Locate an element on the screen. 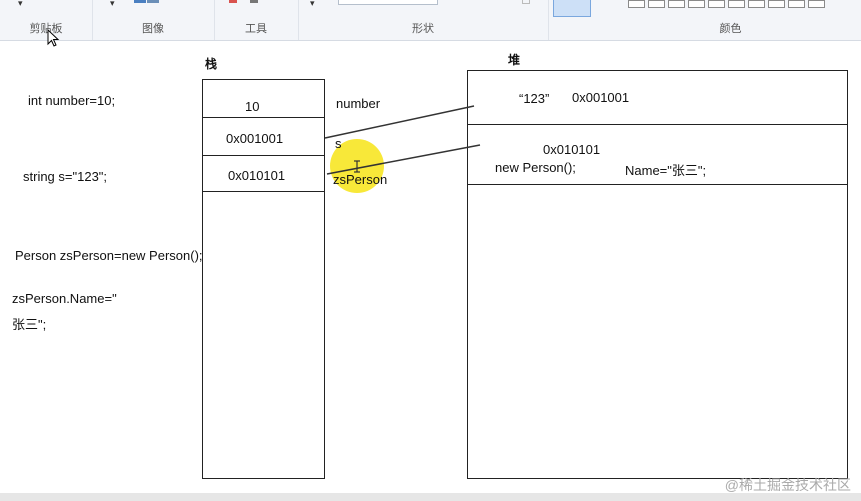 The height and width of the screenshot is (501, 861). pointer-s-to-string is located at coordinates (399, 122).